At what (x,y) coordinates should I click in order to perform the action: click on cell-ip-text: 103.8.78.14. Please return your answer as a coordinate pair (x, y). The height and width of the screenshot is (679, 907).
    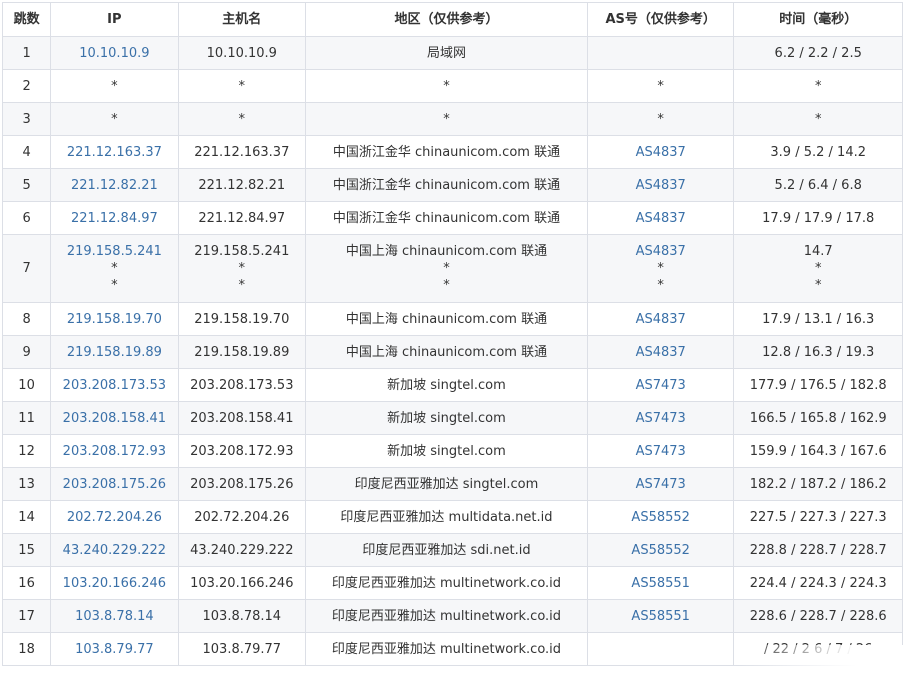
    Looking at the image, I should click on (114, 616).